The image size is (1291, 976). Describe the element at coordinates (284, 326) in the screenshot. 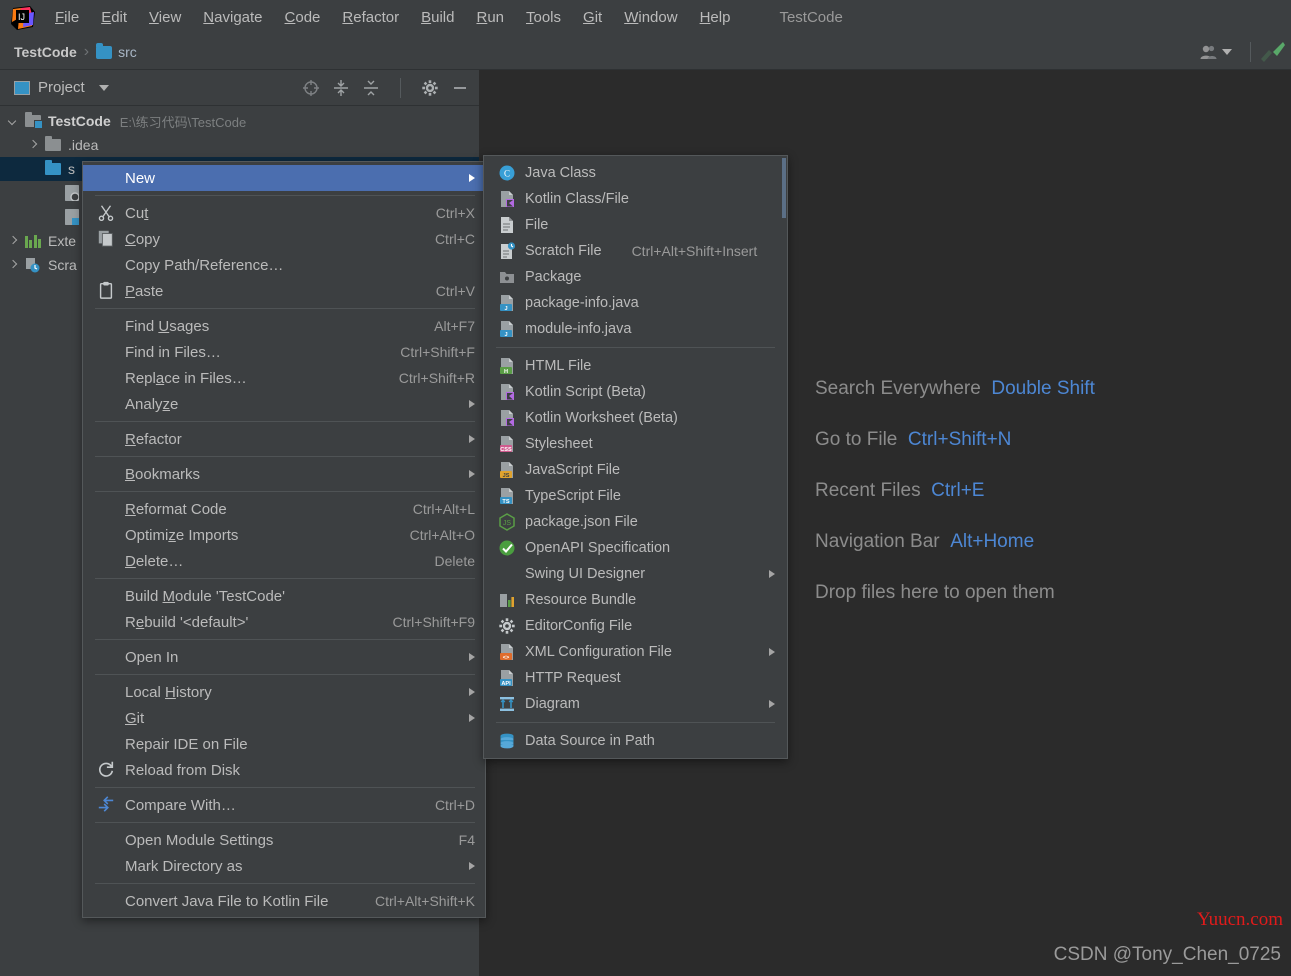

I see `context-menu-item-find-usages: Find Usages Alt+F7` at that location.